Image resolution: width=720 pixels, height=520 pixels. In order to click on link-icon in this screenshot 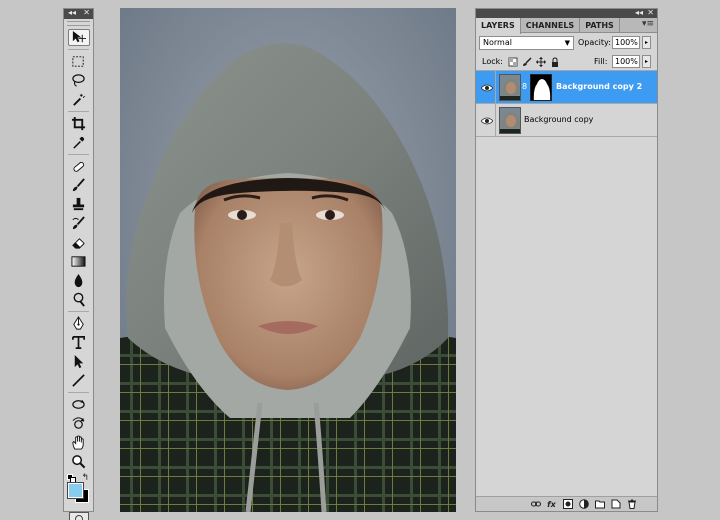, I will do `click(535, 504)`.